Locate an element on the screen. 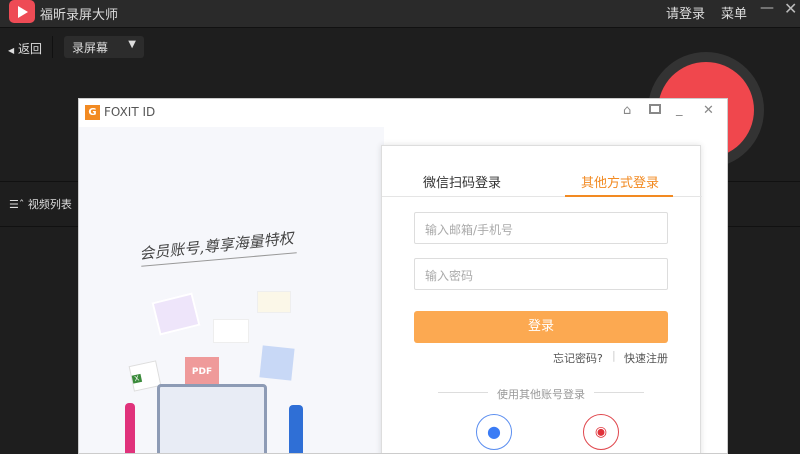  qq-login-icon: ● is located at coordinates (494, 432).